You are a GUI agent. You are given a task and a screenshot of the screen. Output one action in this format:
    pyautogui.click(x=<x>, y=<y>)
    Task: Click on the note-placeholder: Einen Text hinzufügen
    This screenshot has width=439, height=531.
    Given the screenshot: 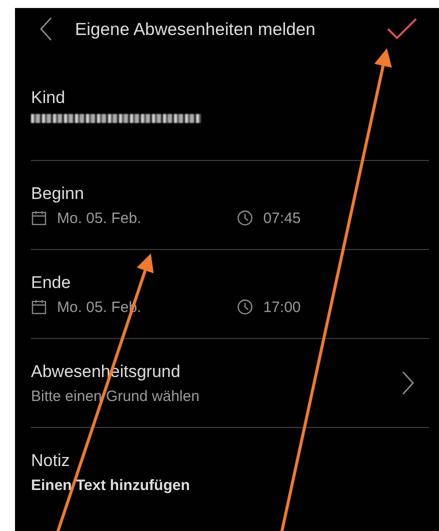 What is the action you would take?
    pyautogui.click(x=110, y=485)
    